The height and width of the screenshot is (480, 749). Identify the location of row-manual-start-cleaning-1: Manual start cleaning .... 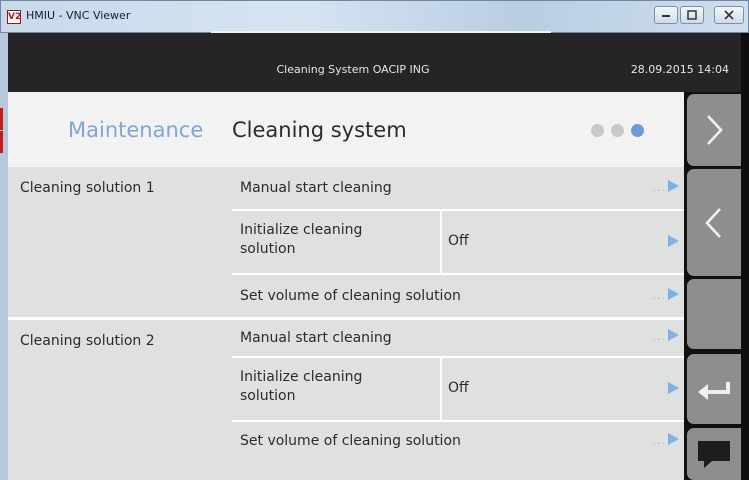
(458, 188).